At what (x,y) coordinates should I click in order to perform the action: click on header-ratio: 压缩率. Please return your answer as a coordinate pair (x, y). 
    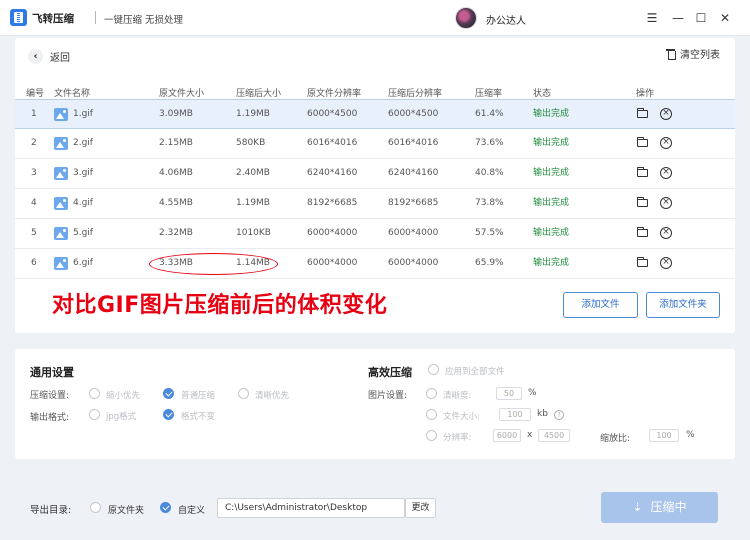
    Looking at the image, I should click on (489, 94).